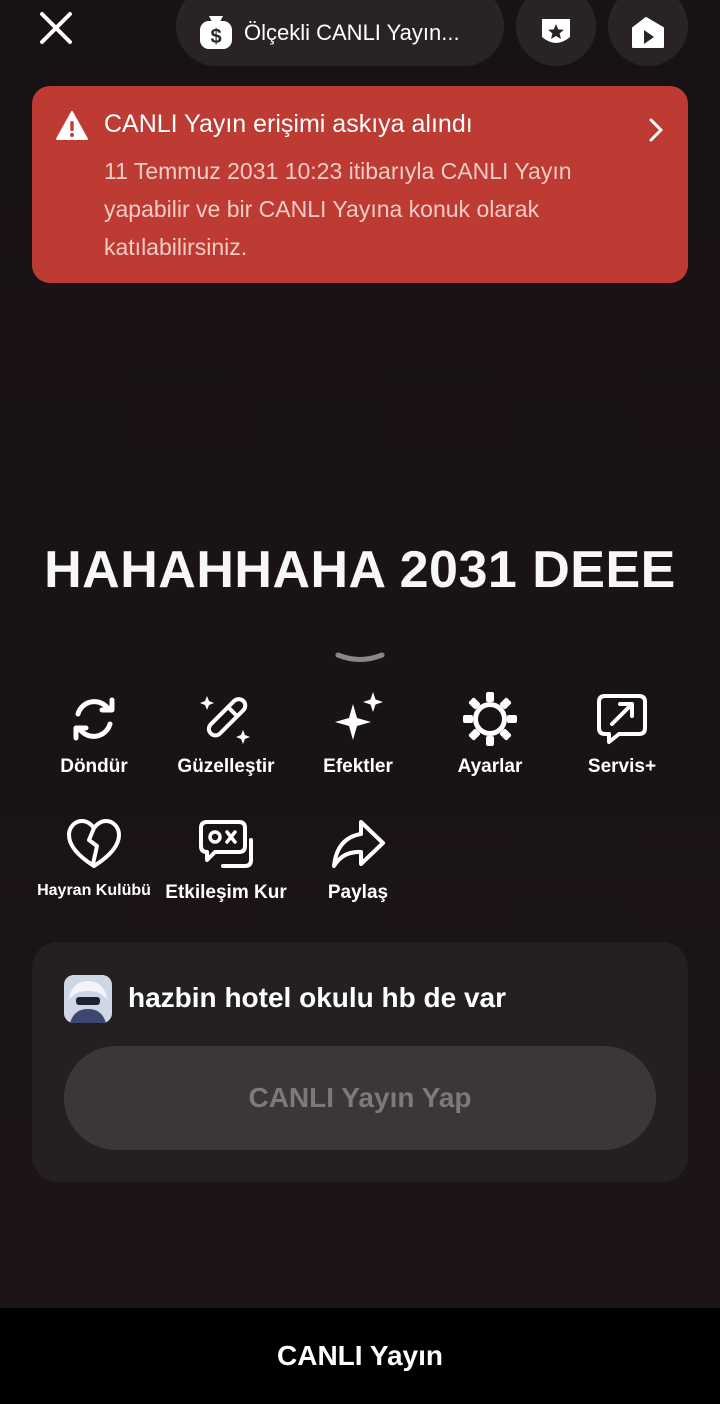 The image size is (720, 1404). I want to click on fanclub-button: Hayran Kulübü, so click(94, 858).